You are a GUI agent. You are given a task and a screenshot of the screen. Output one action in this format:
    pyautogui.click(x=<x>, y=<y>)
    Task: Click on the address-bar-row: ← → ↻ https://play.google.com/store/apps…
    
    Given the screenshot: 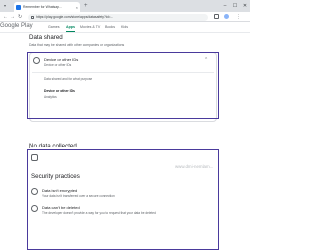 What is the action you would take?
    pyautogui.click(x=125, y=17)
    